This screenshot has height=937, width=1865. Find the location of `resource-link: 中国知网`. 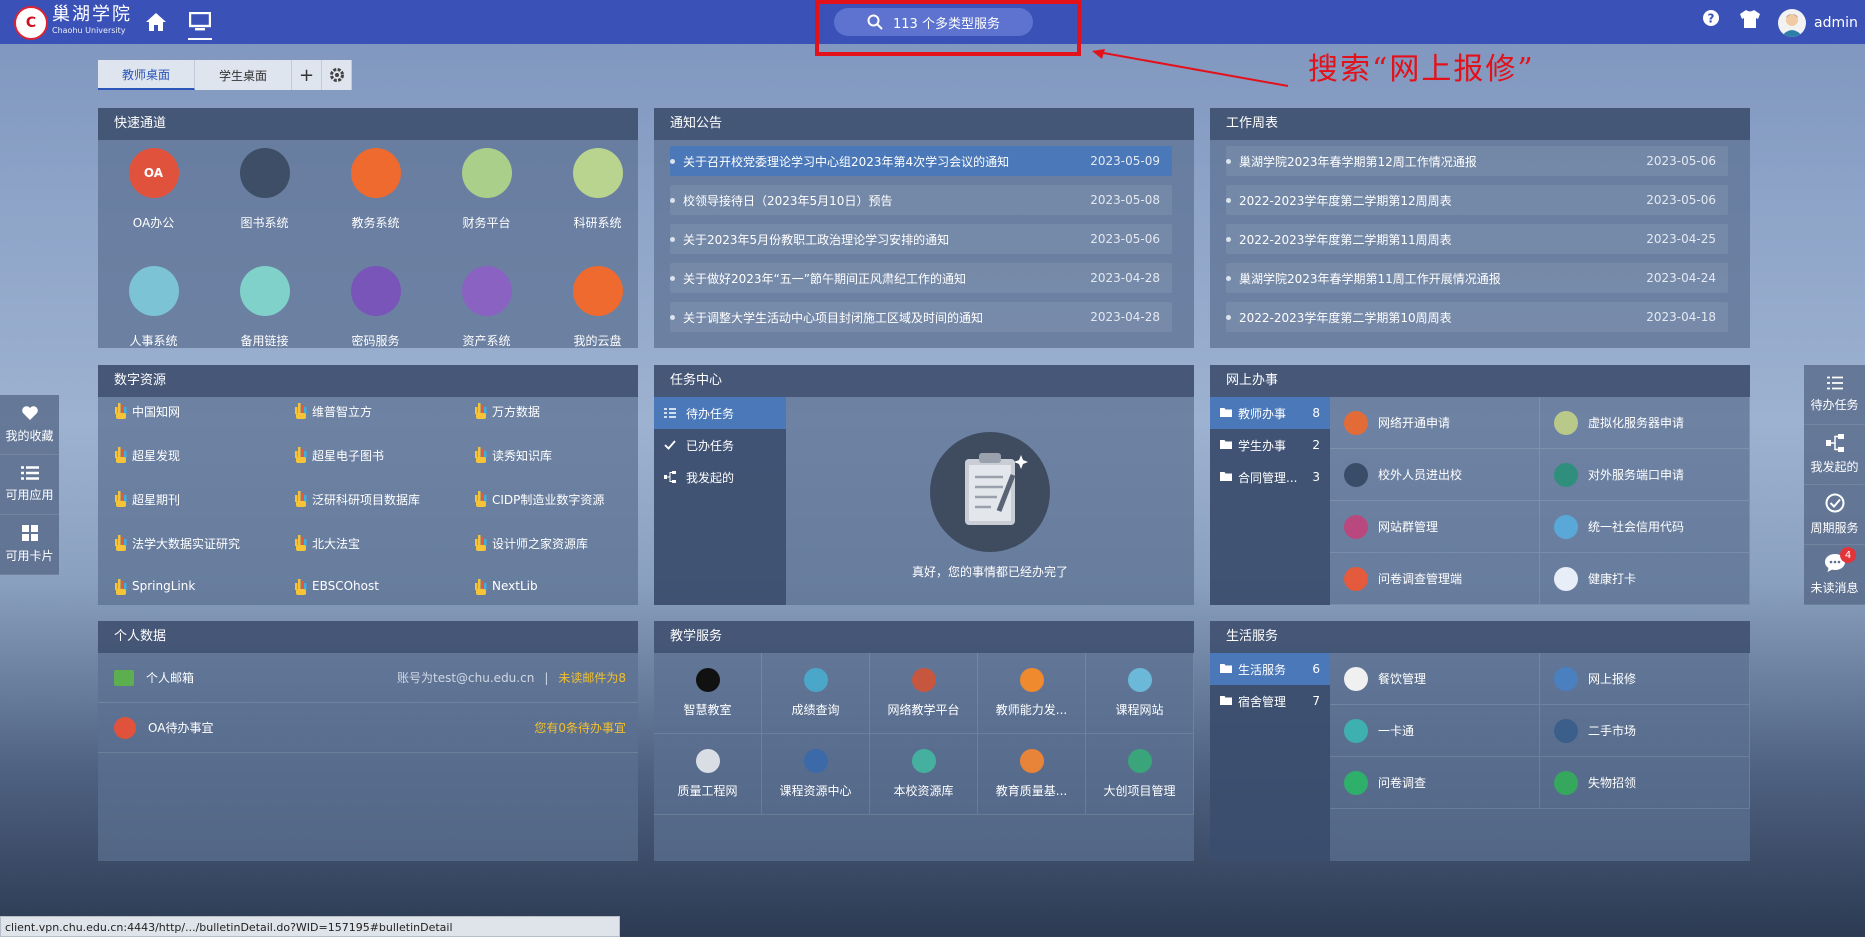

resource-link: 中国知网 is located at coordinates (204, 425).